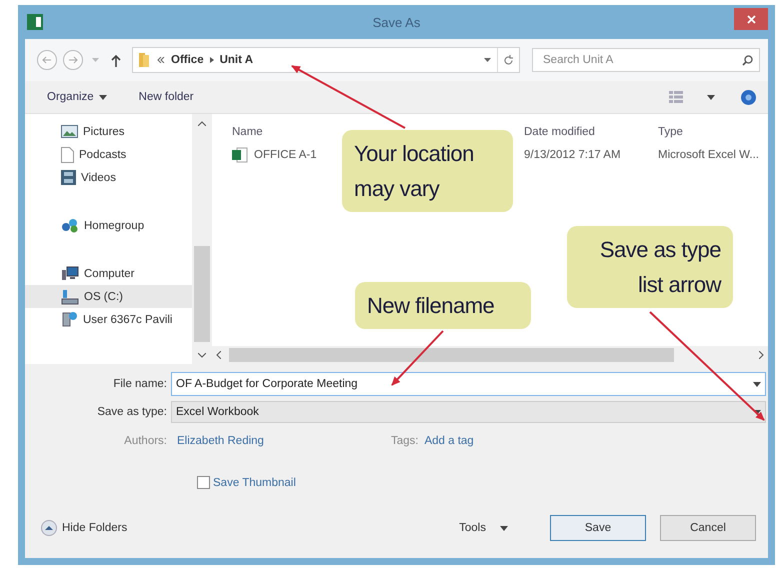  I want to click on file-name-field: OF A-Budget for Corporate Meeting, so click(468, 384).